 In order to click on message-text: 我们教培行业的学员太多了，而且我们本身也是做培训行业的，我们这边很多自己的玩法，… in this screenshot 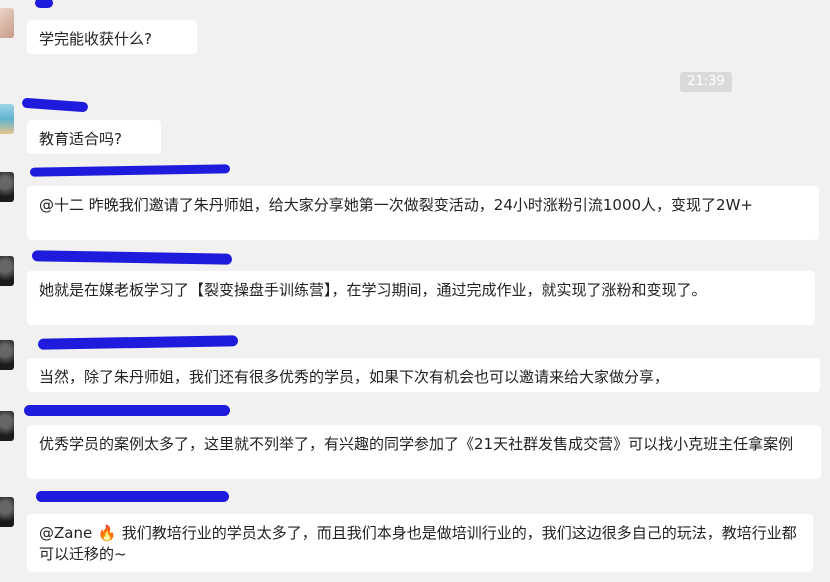, I will do `click(418, 543)`.